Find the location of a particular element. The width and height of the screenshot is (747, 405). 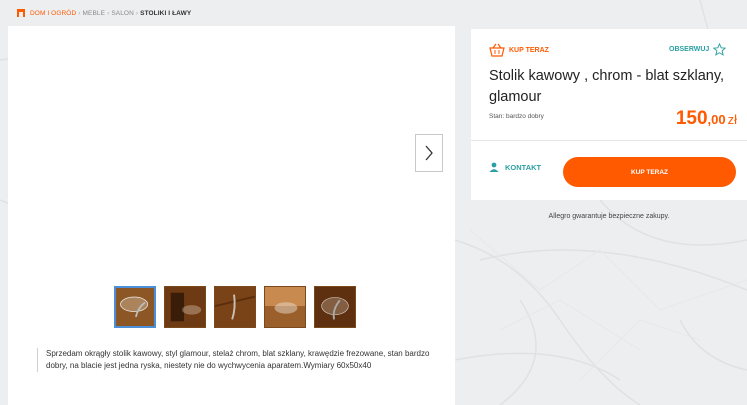

person-icon is located at coordinates (494, 167).